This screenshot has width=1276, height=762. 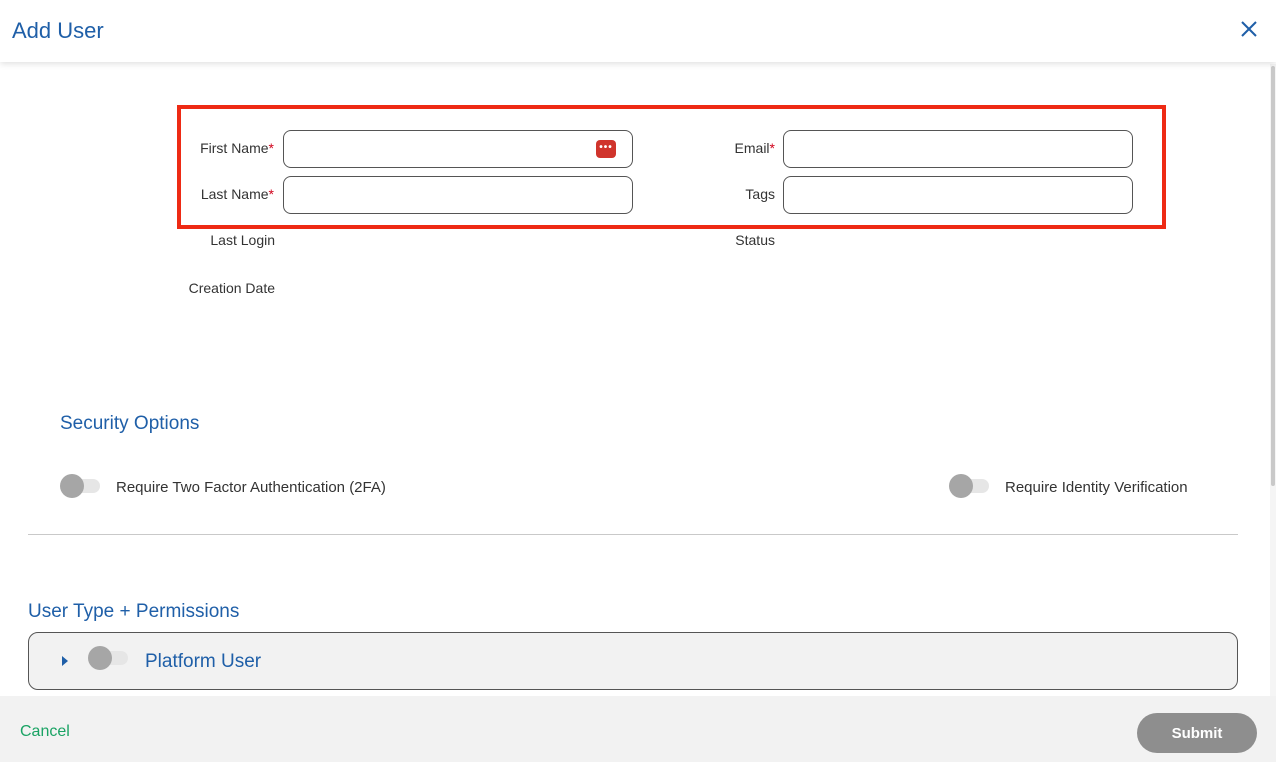 What do you see at coordinates (251, 487) in the screenshot?
I see `toggle-2fa-label: Require Two Factor Authentication (2FA)` at bounding box center [251, 487].